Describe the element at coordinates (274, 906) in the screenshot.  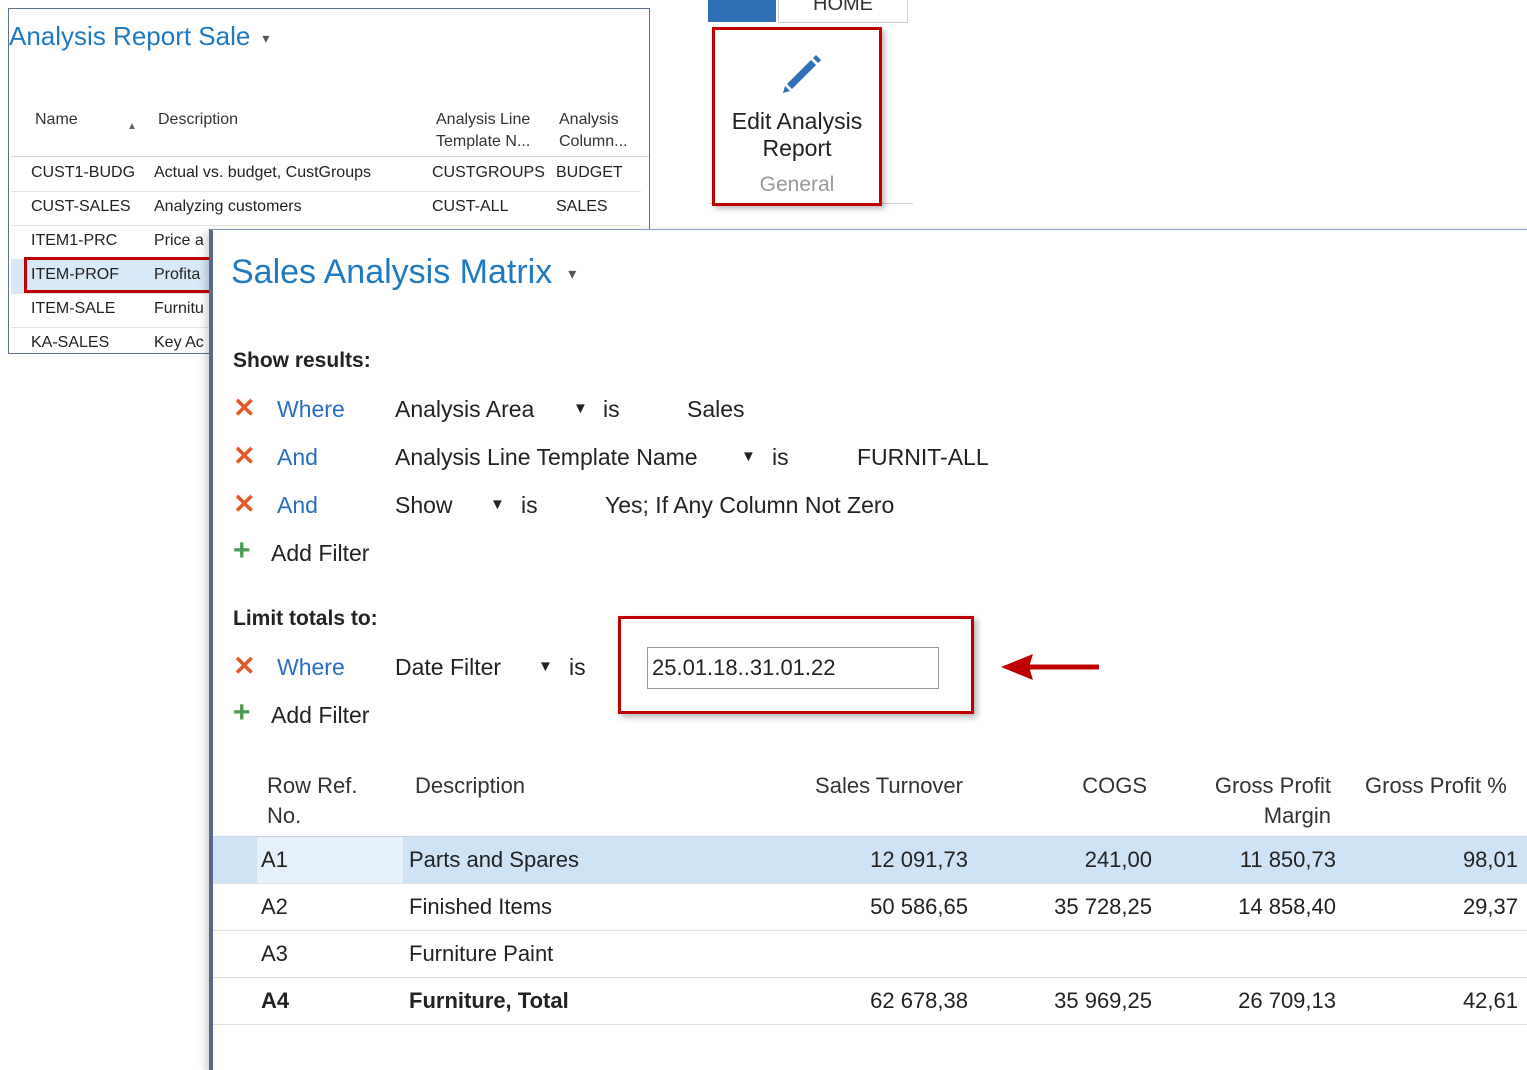
I see `row-ref: A2` at that location.